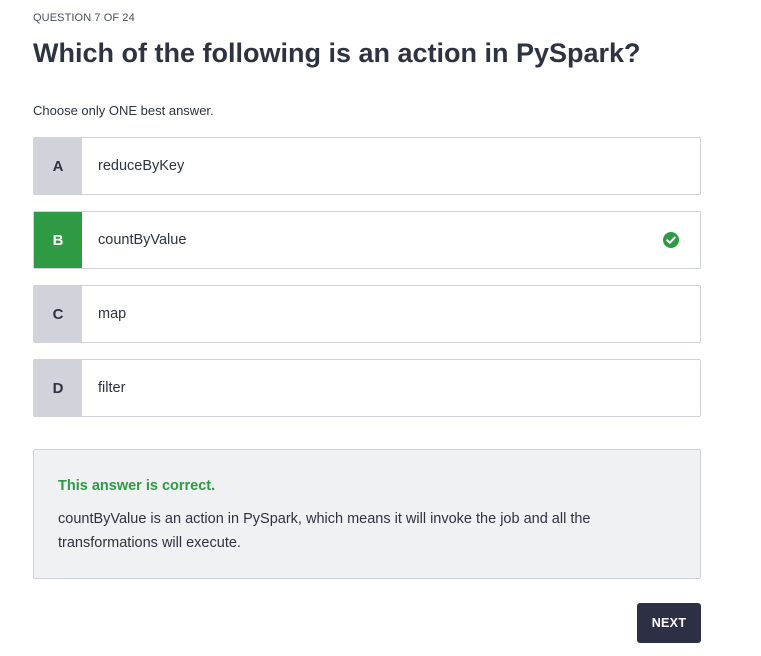 The height and width of the screenshot is (656, 761). Describe the element at coordinates (367, 314) in the screenshot. I see `answer-option-c: C map` at that location.